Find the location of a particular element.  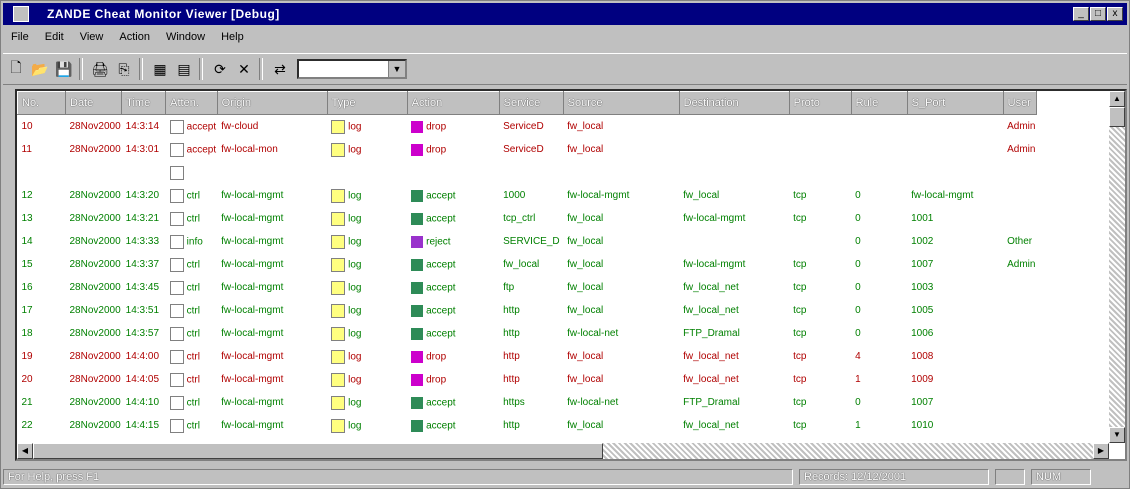

column-header: Atten. is located at coordinates (191, 103).